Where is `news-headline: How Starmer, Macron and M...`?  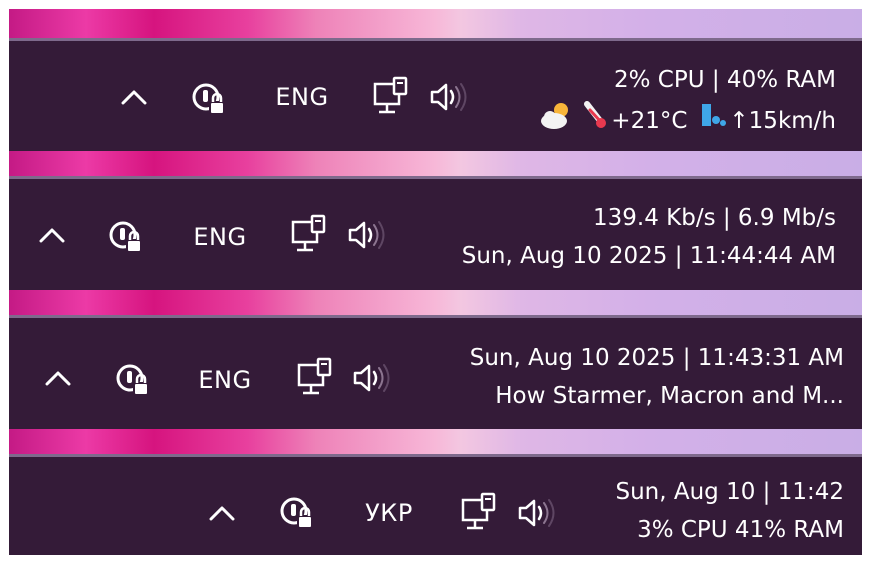 news-headline: How Starmer, Macron and M... is located at coordinates (657, 396).